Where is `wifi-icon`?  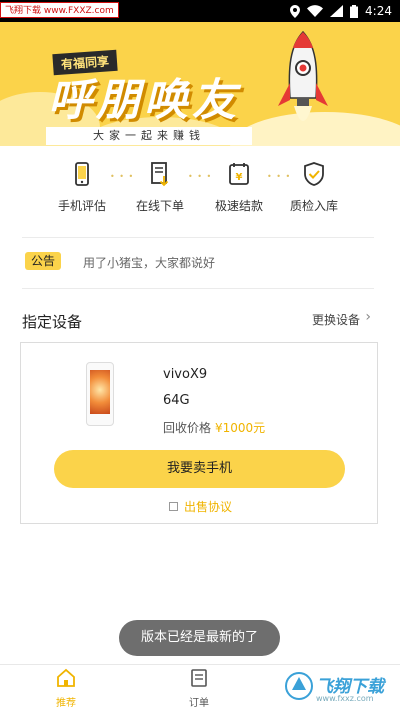 wifi-icon is located at coordinates (315, 11).